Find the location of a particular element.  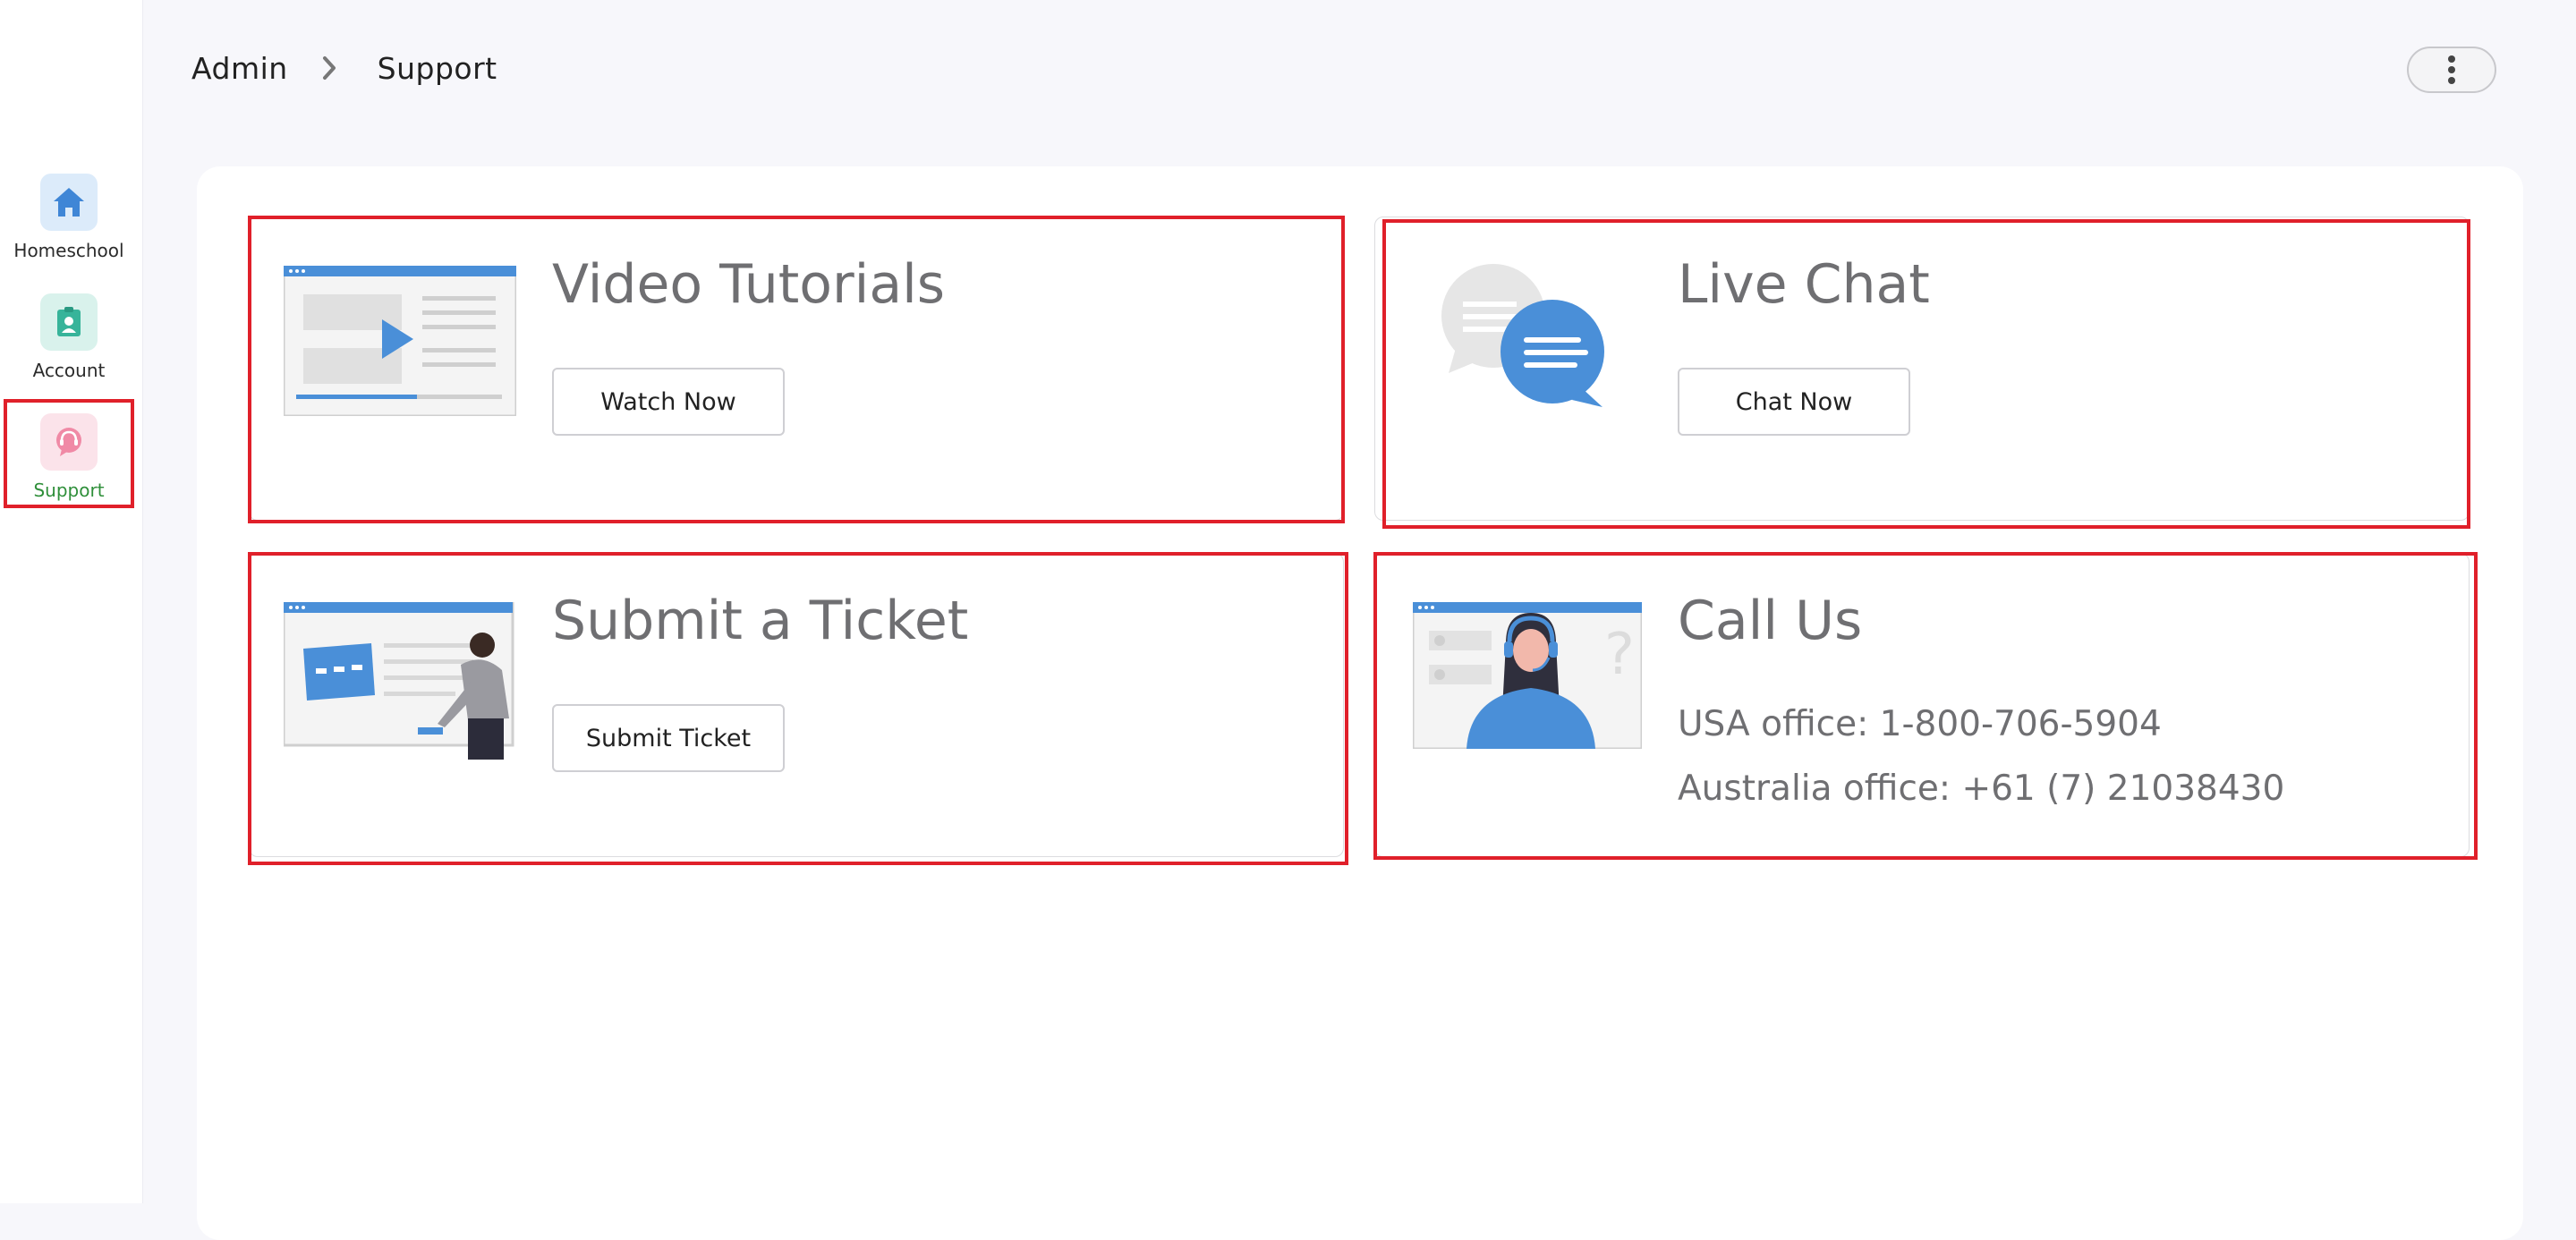

card-title: Call Us is located at coordinates (1770, 621).